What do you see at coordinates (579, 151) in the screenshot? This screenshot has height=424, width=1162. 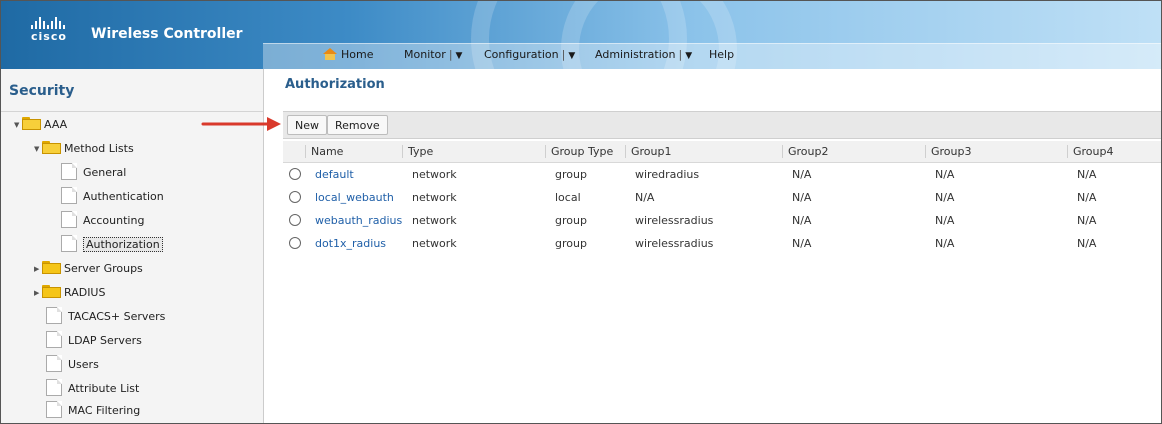 I see `column-header-group-type: Group Type` at bounding box center [579, 151].